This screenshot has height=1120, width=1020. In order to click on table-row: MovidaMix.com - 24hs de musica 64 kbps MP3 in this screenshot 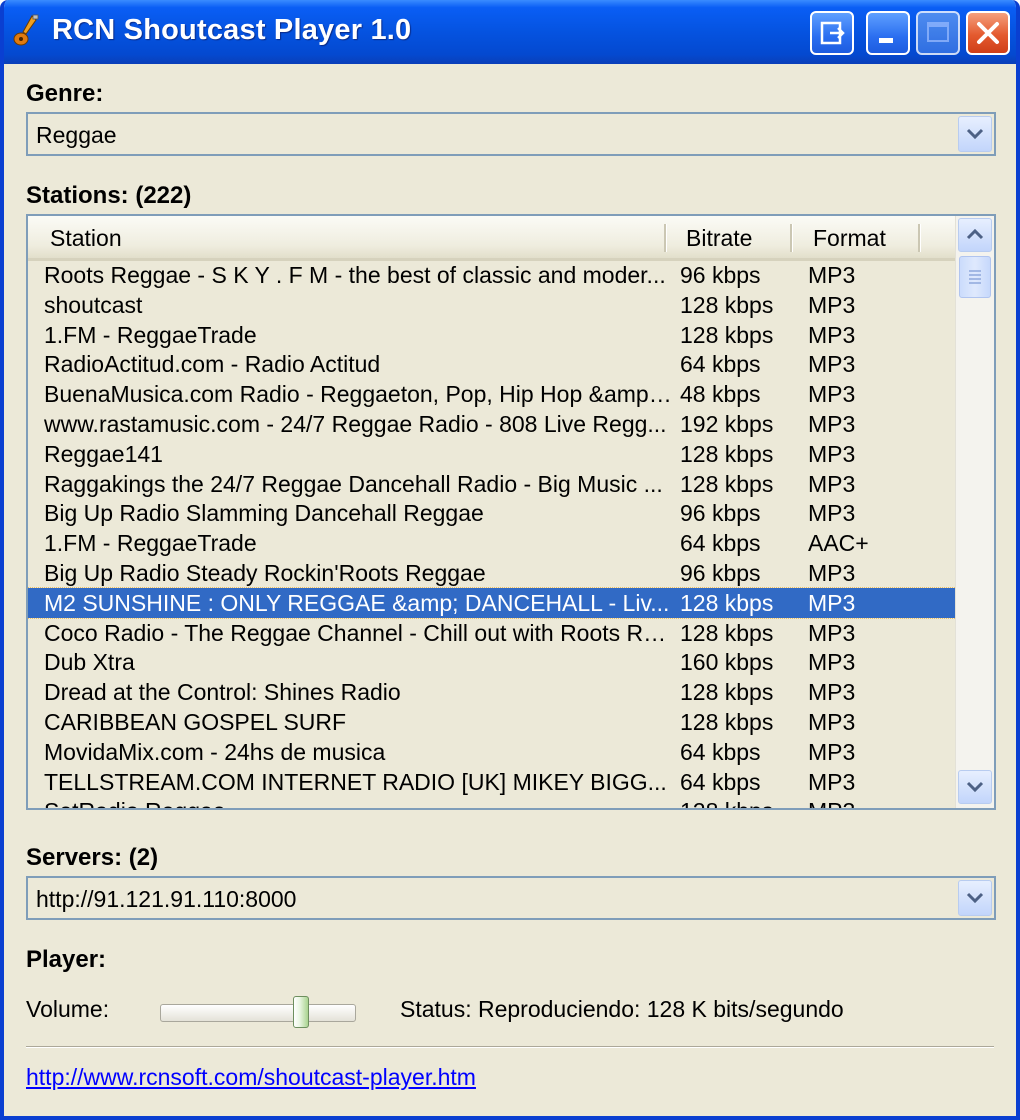, I will do `click(493, 752)`.